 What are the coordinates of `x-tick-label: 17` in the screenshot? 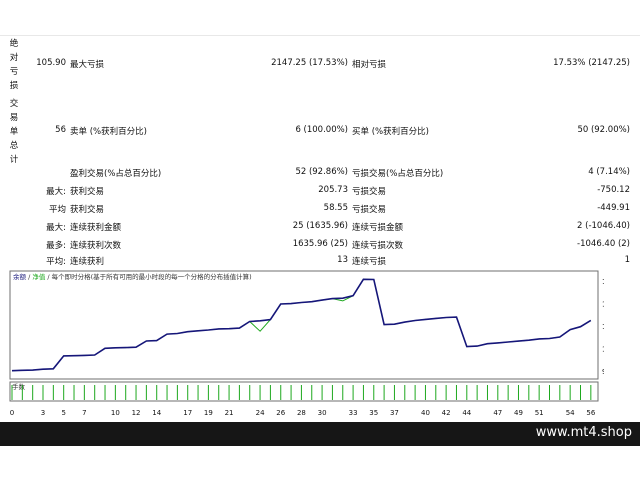 It's located at (187, 413).